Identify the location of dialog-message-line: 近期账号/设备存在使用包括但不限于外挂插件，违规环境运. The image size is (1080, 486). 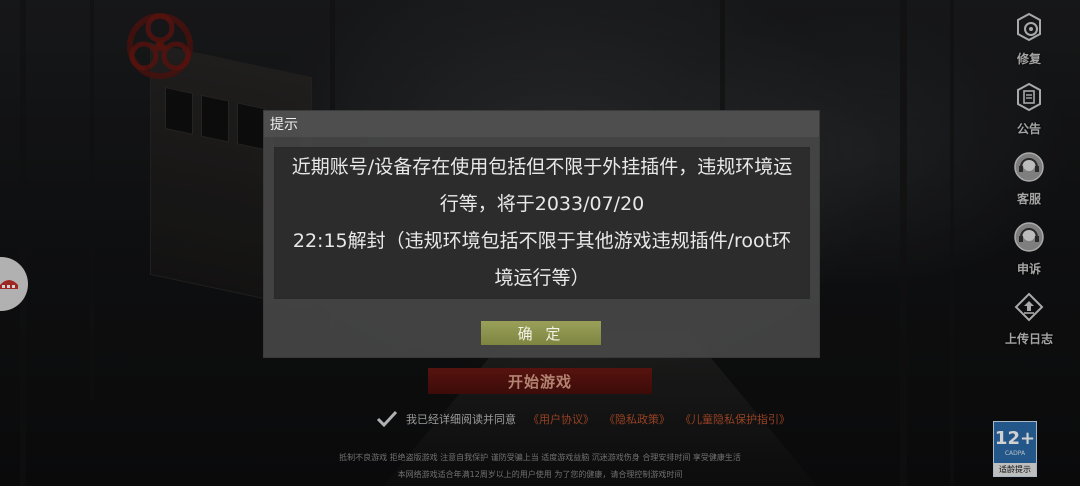
(542, 167).